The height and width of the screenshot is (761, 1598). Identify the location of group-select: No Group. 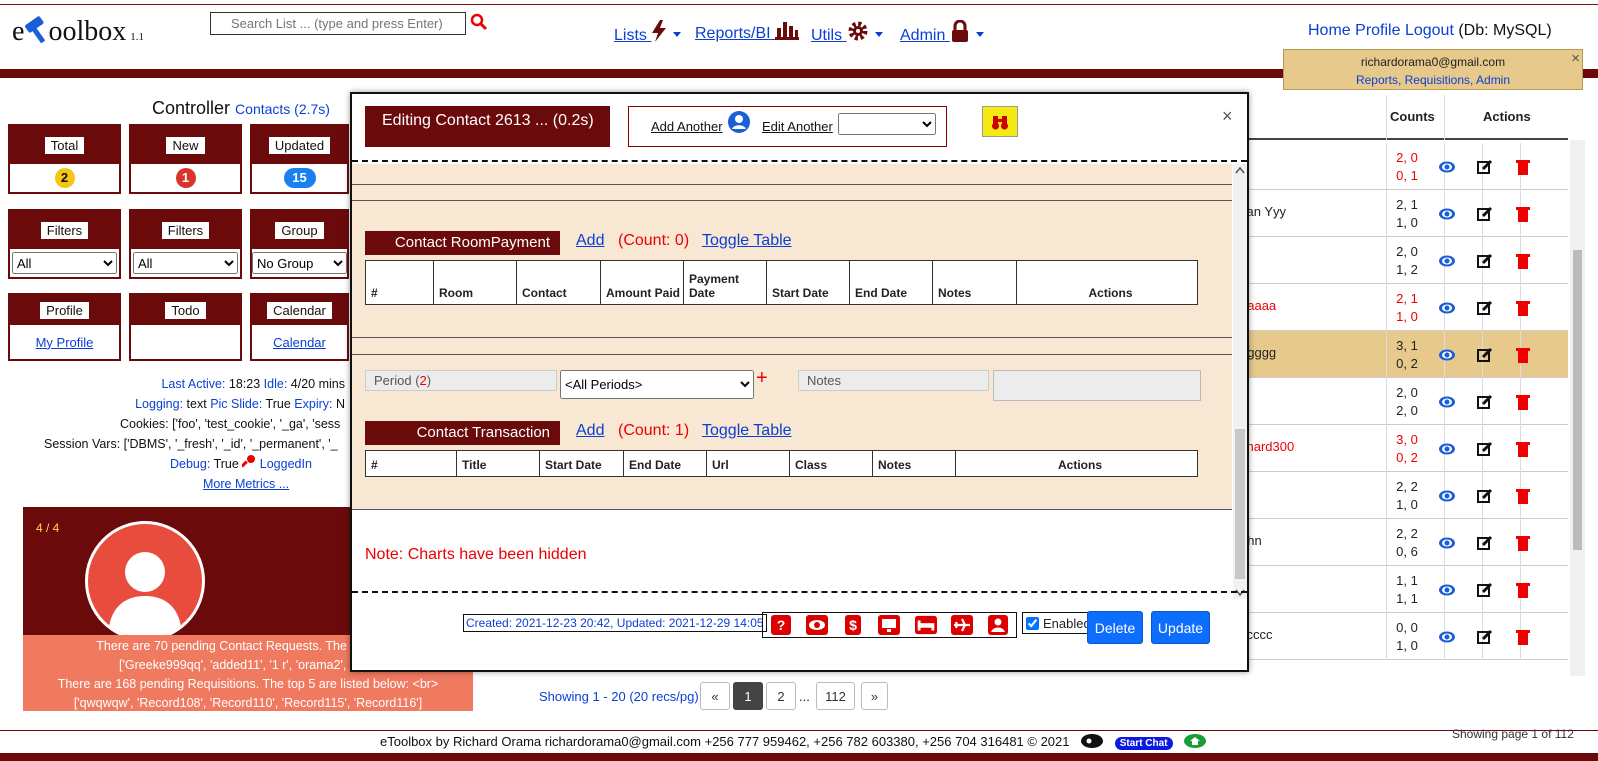
(299, 263).